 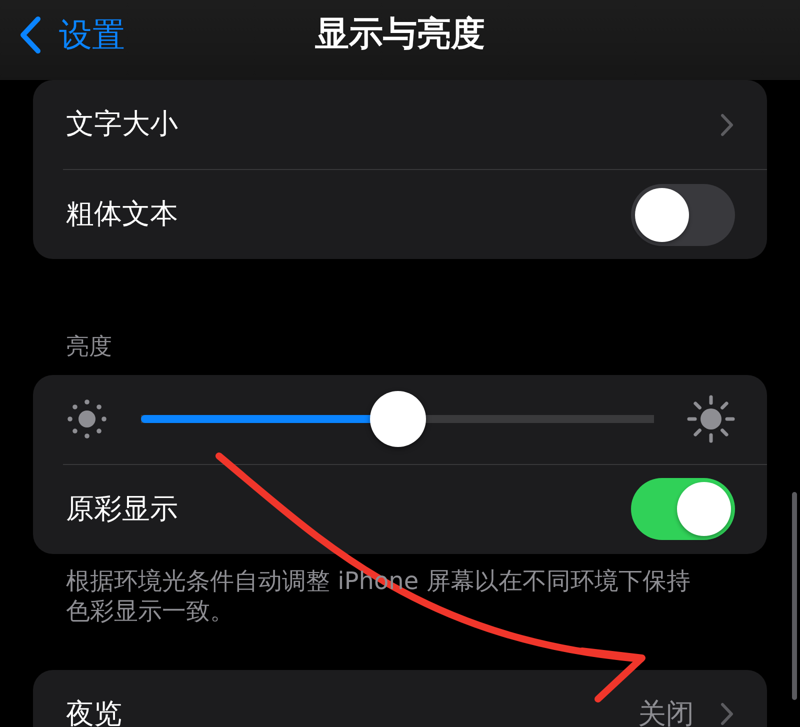 I want to click on setting-label: 粗体文本, so click(x=122, y=214).